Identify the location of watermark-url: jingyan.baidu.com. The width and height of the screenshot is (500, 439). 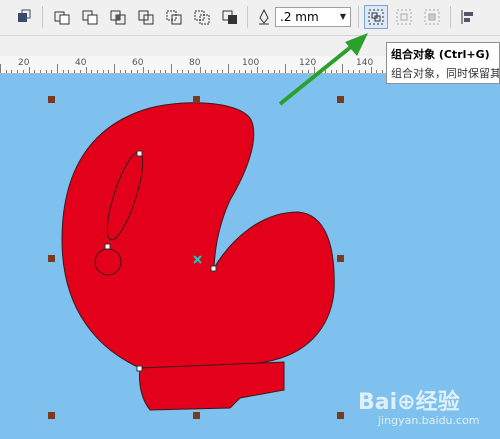
(429, 420).